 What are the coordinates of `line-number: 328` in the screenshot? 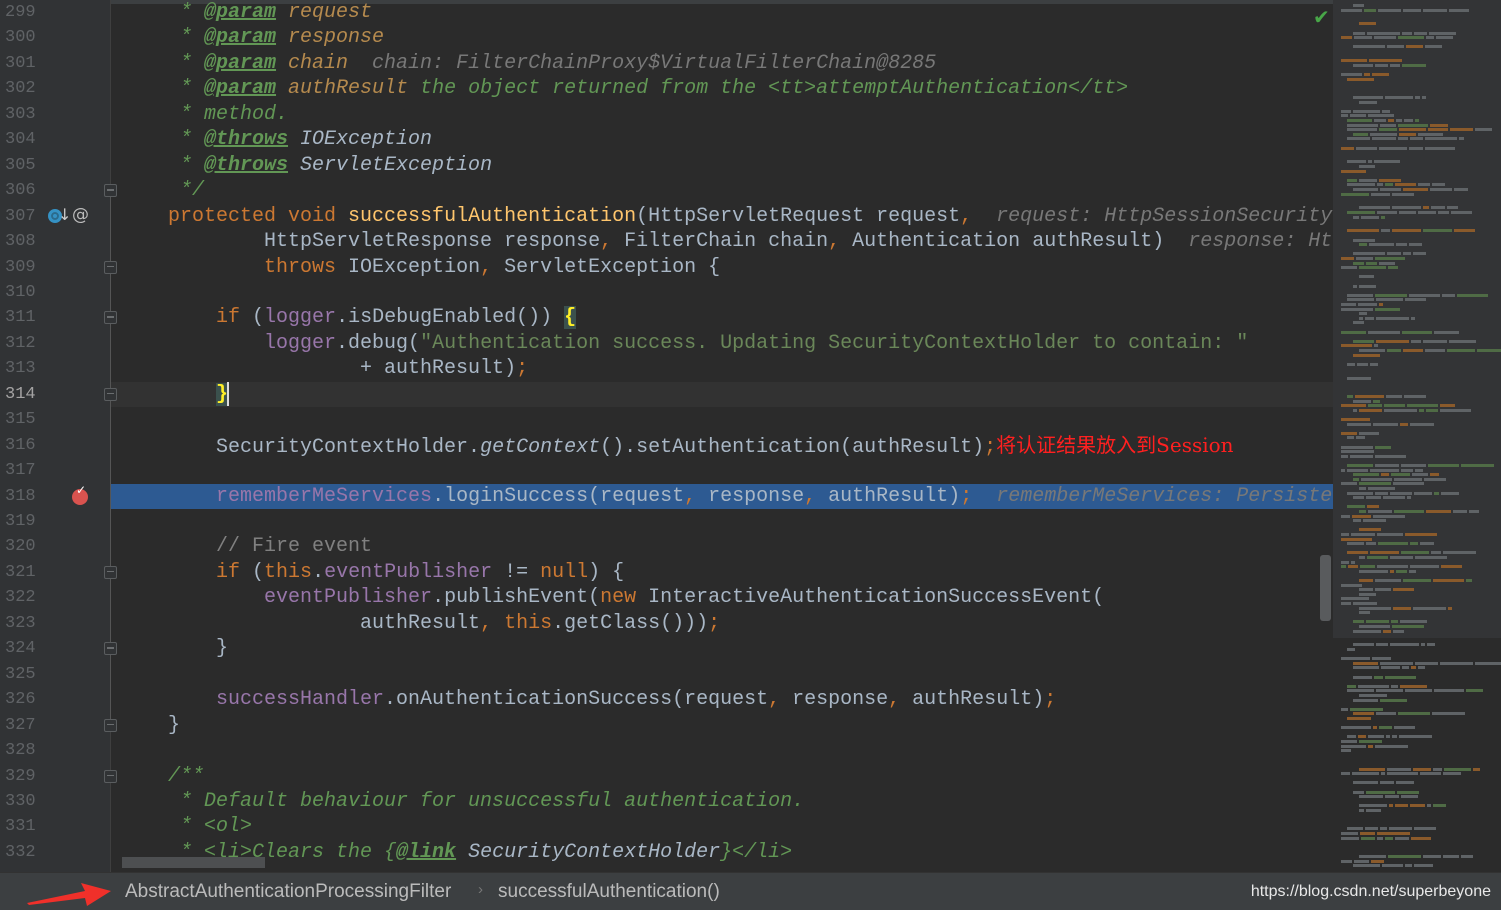 It's located at (22, 750).